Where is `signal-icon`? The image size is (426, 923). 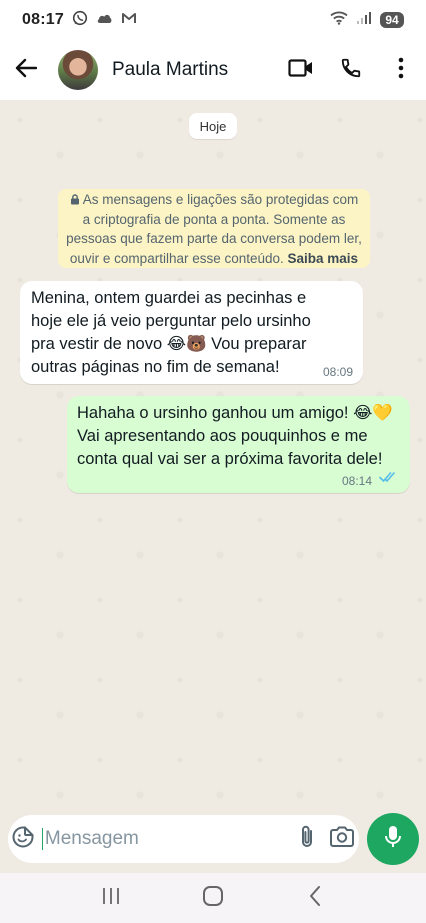
signal-icon is located at coordinates (364, 20).